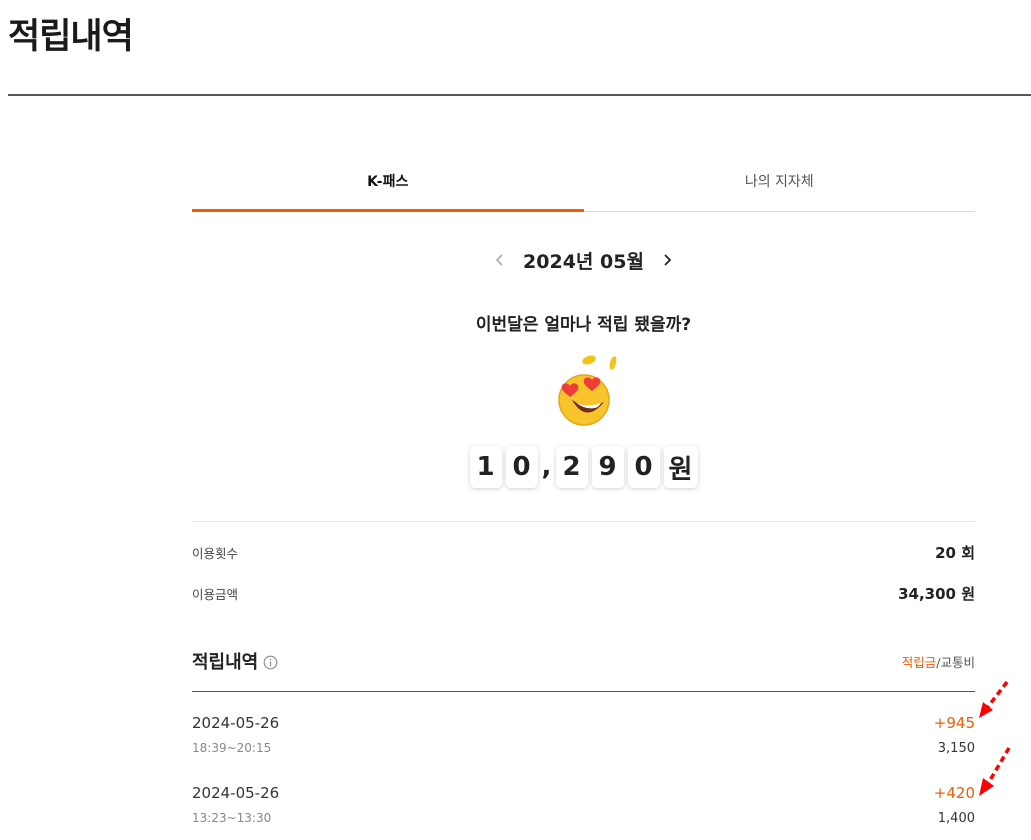 The width and height of the screenshot is (1031, 840). I want to click on entry-time: 13:23~13:30, so click(232, 818).